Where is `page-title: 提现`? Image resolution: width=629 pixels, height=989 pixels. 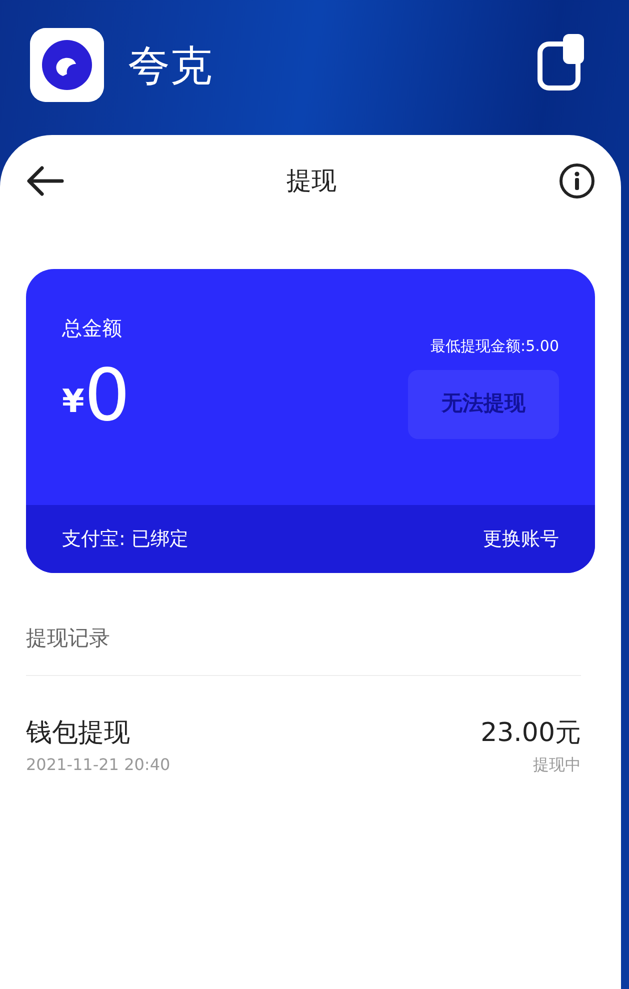
page-title: 提现 is located at coordinates (311, 181).